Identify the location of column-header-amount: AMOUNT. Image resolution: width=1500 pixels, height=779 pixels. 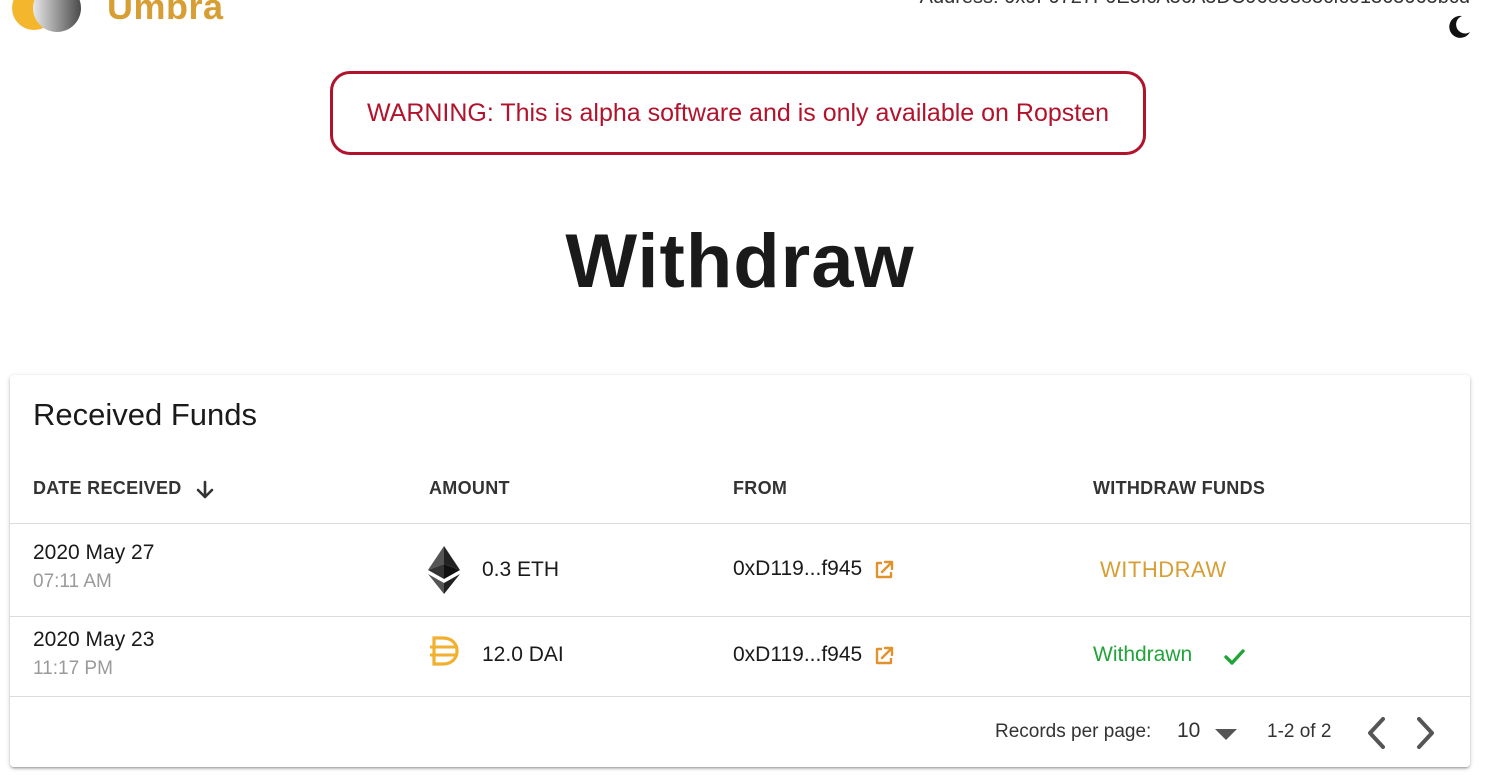
(469, 488).